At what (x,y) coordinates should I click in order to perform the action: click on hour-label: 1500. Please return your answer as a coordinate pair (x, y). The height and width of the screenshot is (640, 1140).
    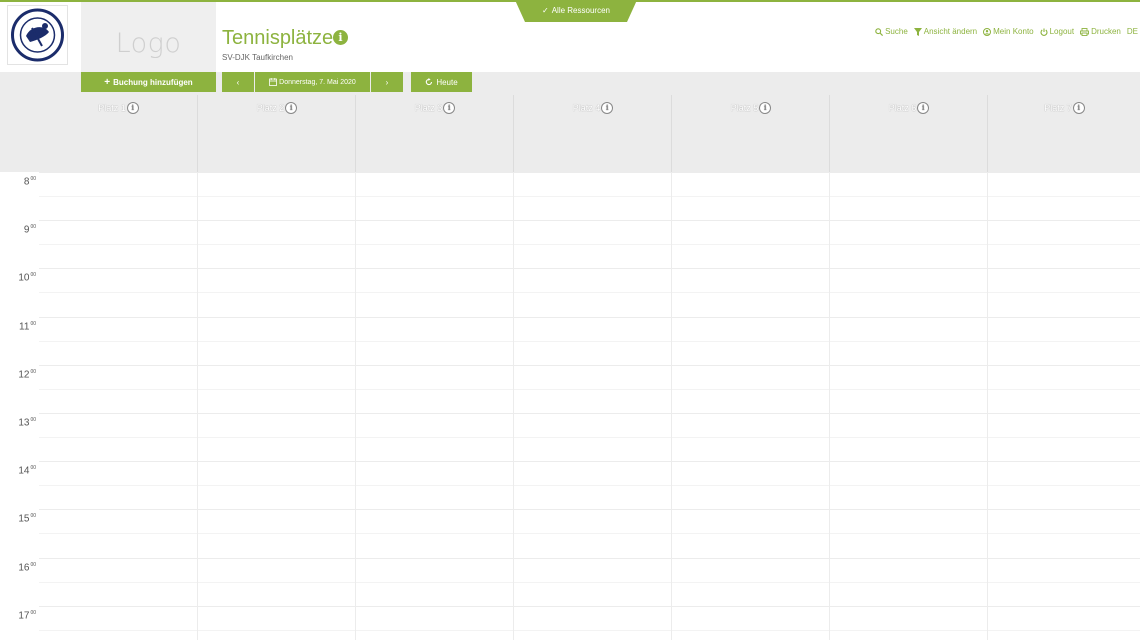
    Looking at the image, I should click on (27, 519).